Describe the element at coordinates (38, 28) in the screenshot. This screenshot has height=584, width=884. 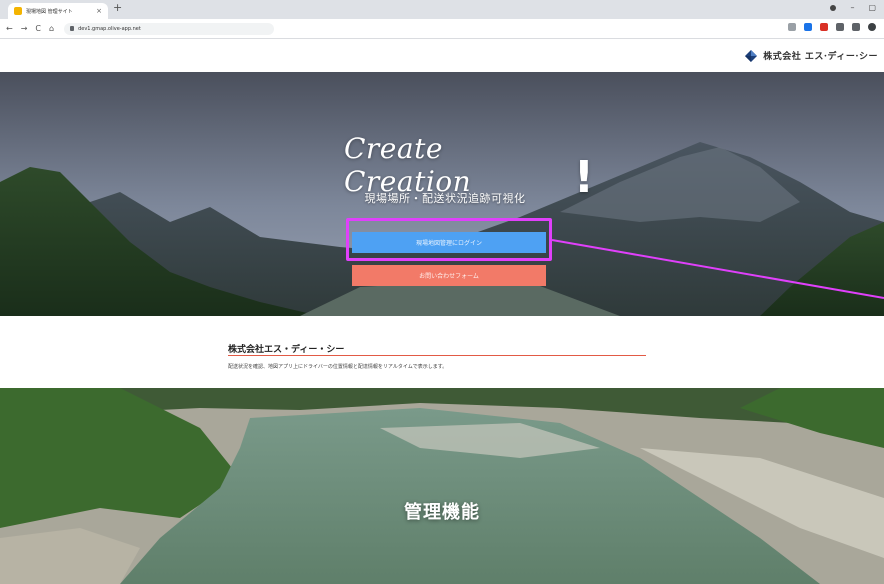
I see `reload-button: C` at that location.